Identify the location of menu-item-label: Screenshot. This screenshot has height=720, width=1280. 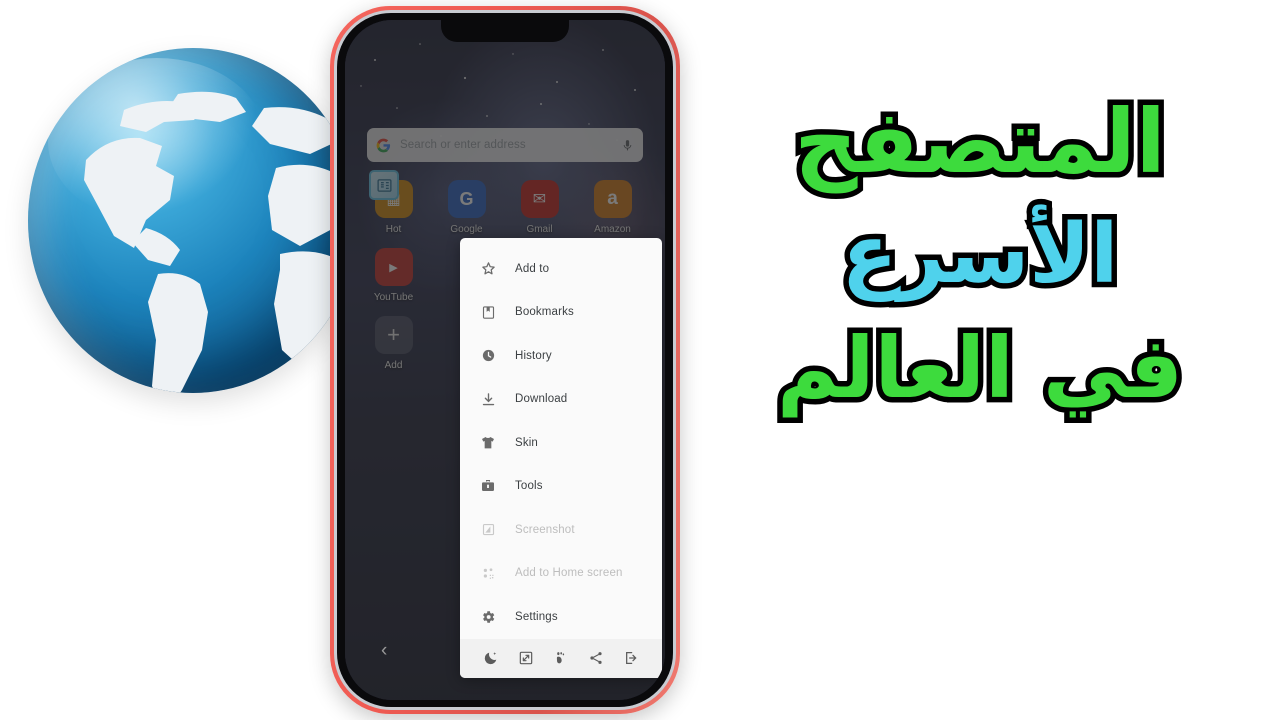
(545, 529).